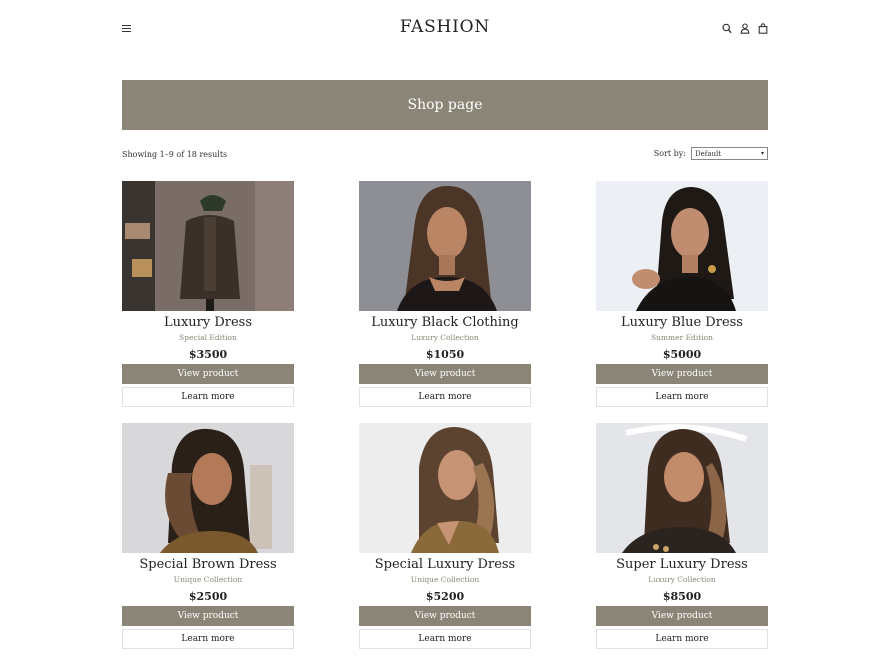 The width and height of the screenshot is (884, 658). I want to click on bag-icon, so click(763, 28).